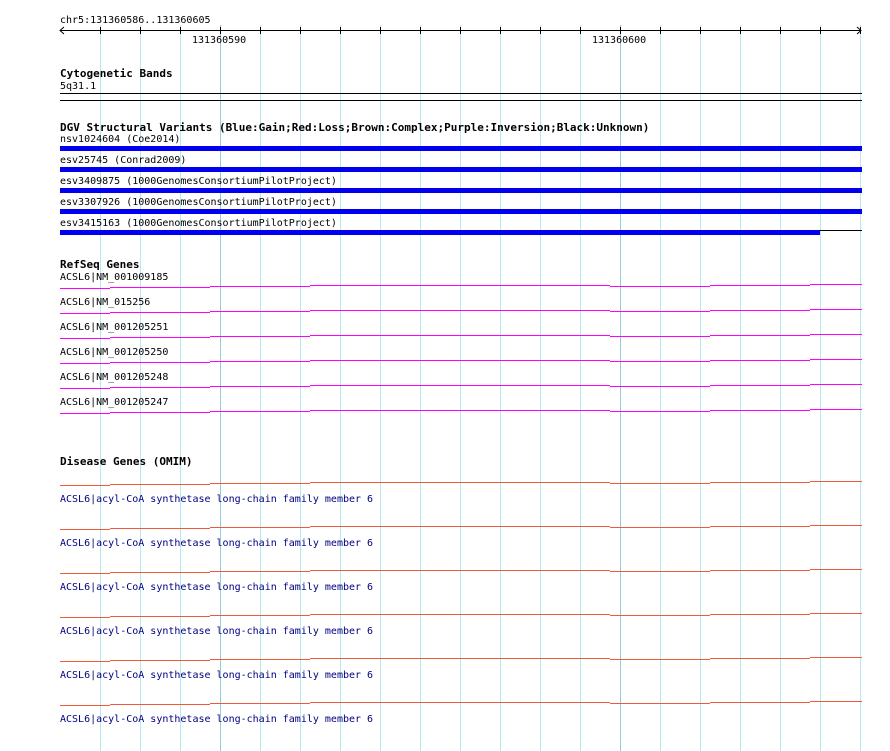 The width and height of the screenshot is (890, 751). What do you see at coordinates (114, 377) in the screenshot?
I see `refseq-gene-label: ACSL6|NM_001205248` at bounding box center [114, 377].